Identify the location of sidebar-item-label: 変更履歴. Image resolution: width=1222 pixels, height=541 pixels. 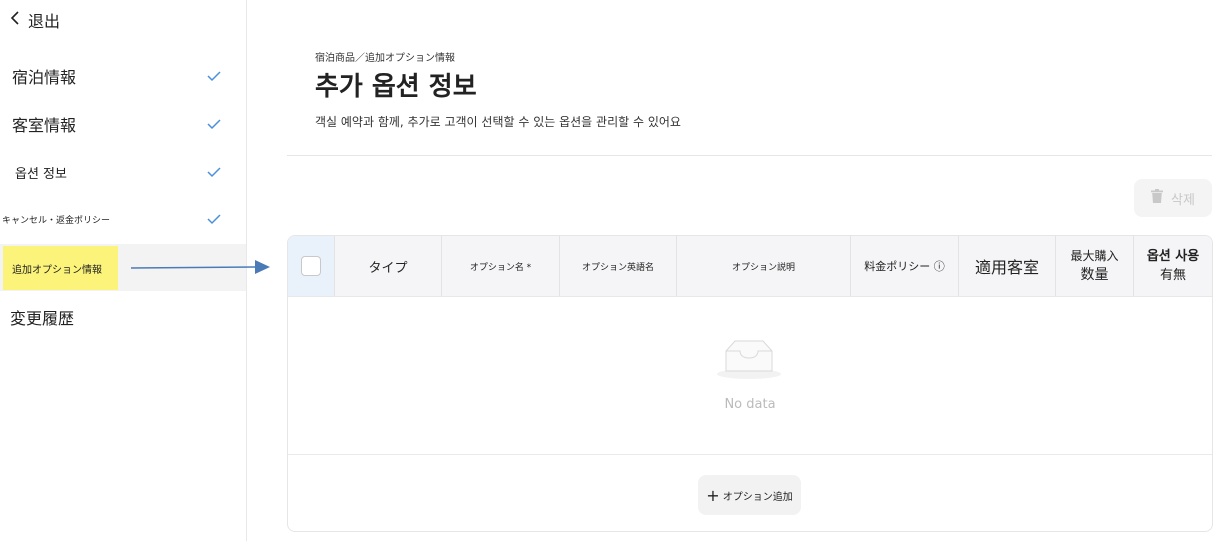
(42, 318).